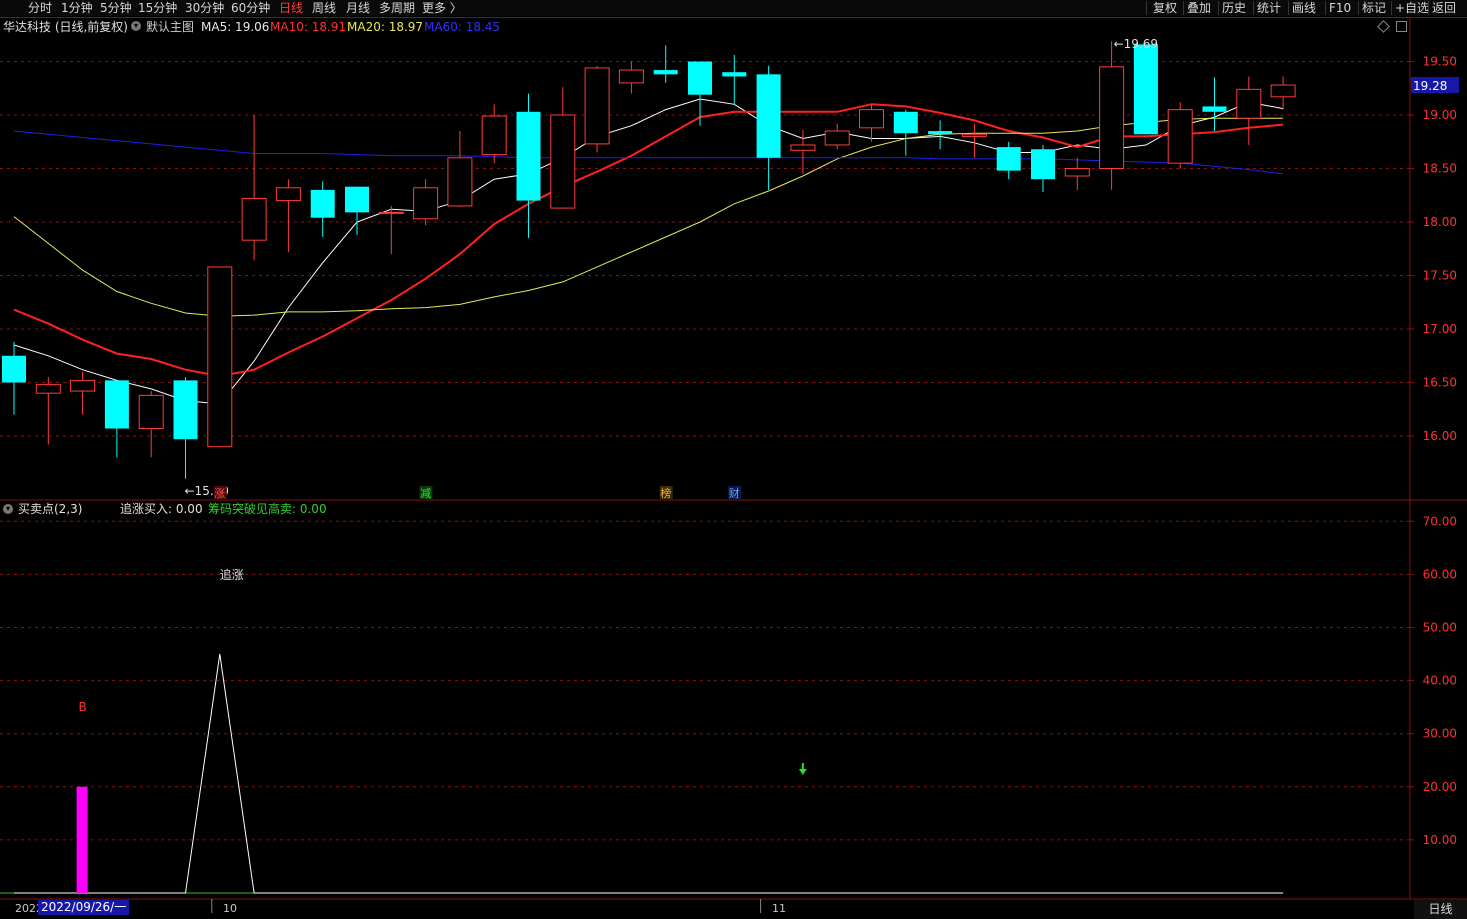  What do you see at coordinates (1440, 681) in the screenshot?
I see `indicator-tick-label: 40.00` at bounding box center [1440, 681].